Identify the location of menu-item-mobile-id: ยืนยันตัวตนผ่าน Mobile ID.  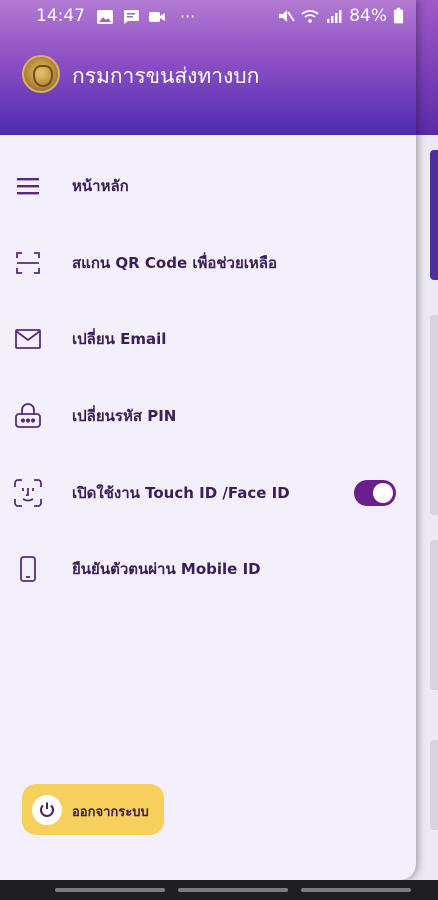
(208, 569).